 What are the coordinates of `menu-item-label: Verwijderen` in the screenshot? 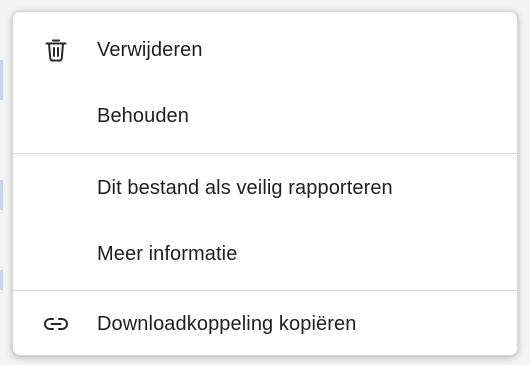 It's located at (150, 49).